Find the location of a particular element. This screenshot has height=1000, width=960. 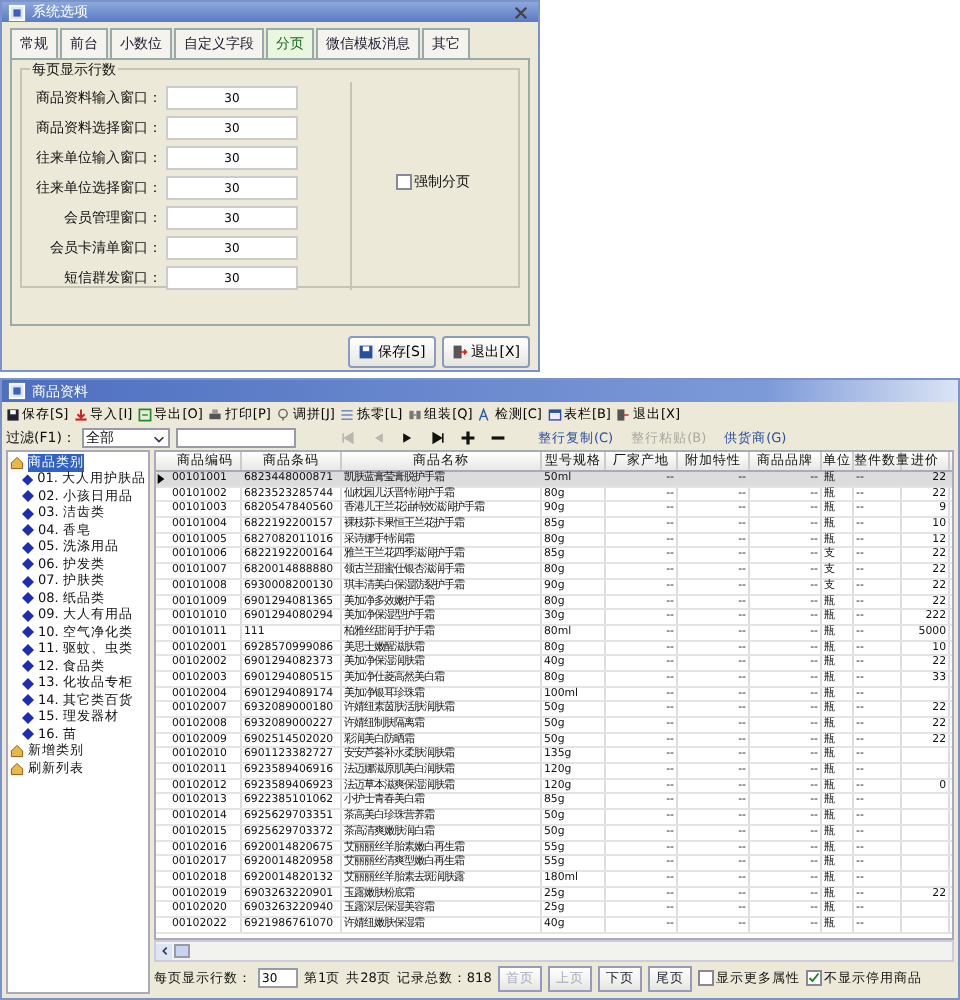

horizontal-scrollbar is located at coordinates (554, 951).